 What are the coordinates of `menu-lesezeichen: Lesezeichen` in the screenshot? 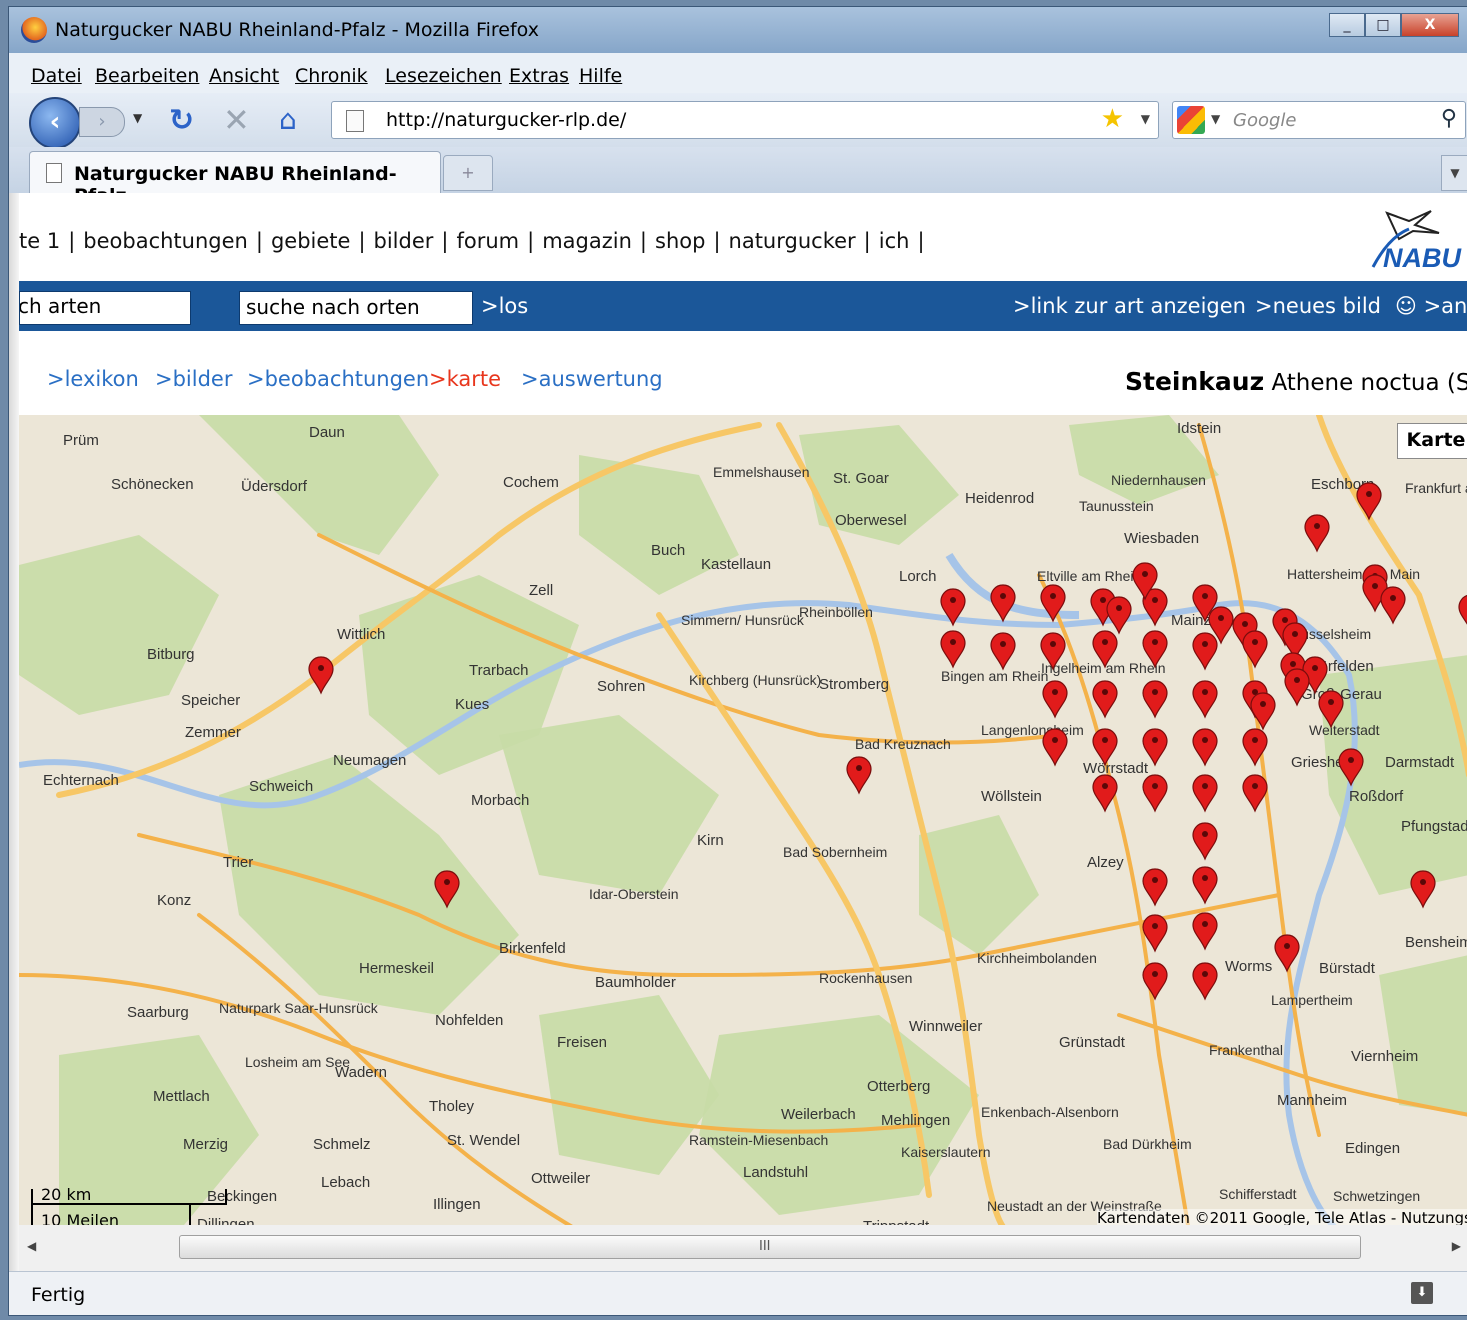 It's located at (443, 76).